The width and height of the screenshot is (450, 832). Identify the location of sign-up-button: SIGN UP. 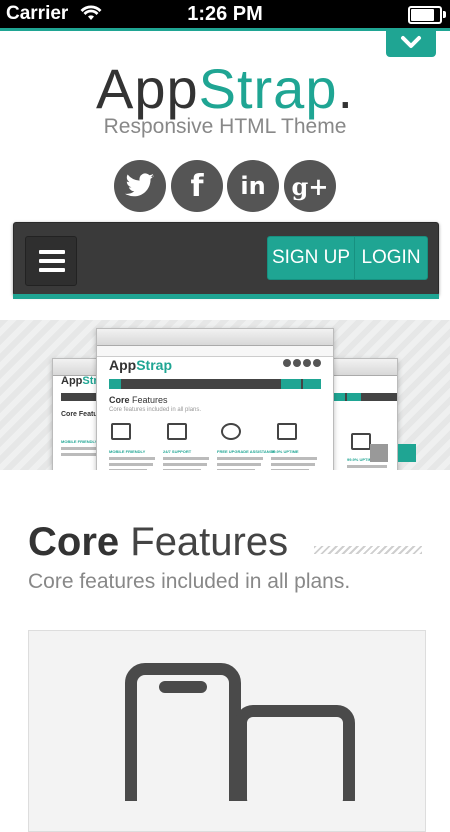
(311, 258).